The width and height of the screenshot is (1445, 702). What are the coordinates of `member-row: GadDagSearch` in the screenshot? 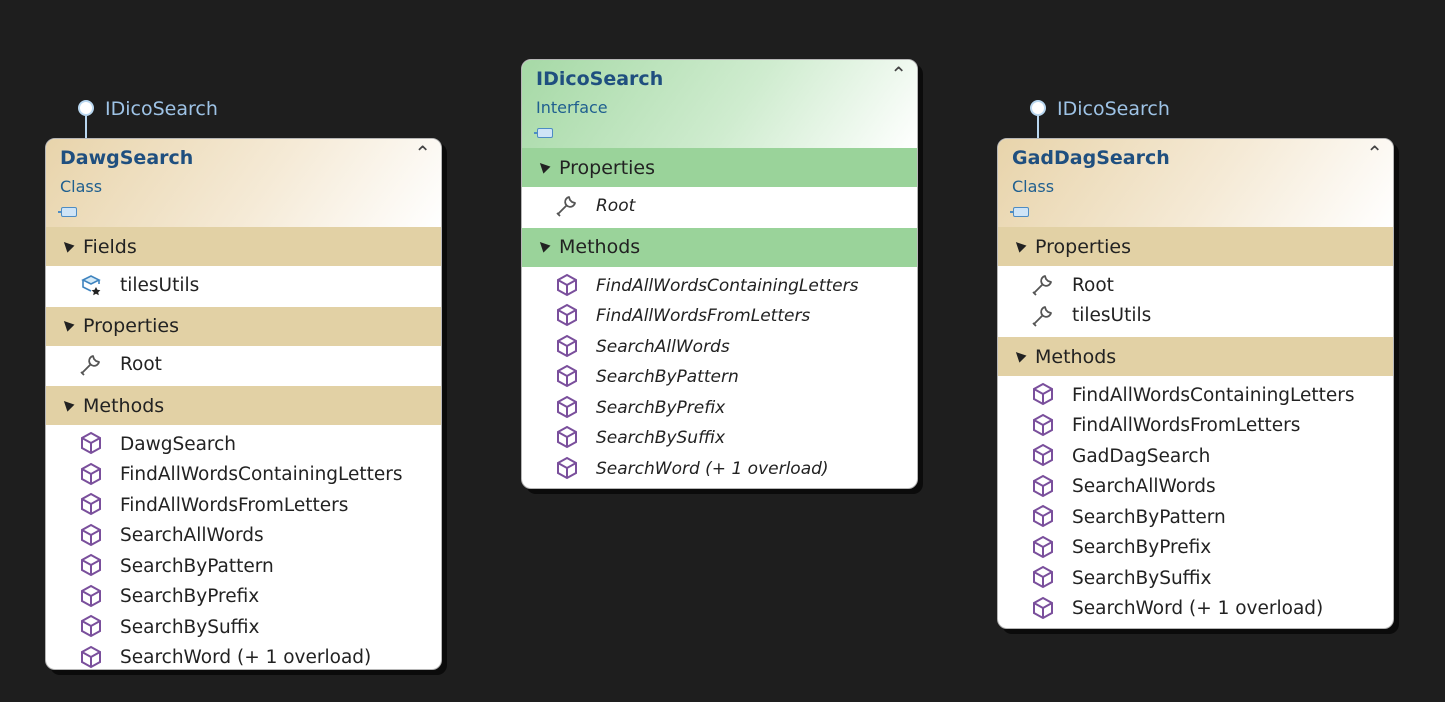 It's located at (1195, 456).